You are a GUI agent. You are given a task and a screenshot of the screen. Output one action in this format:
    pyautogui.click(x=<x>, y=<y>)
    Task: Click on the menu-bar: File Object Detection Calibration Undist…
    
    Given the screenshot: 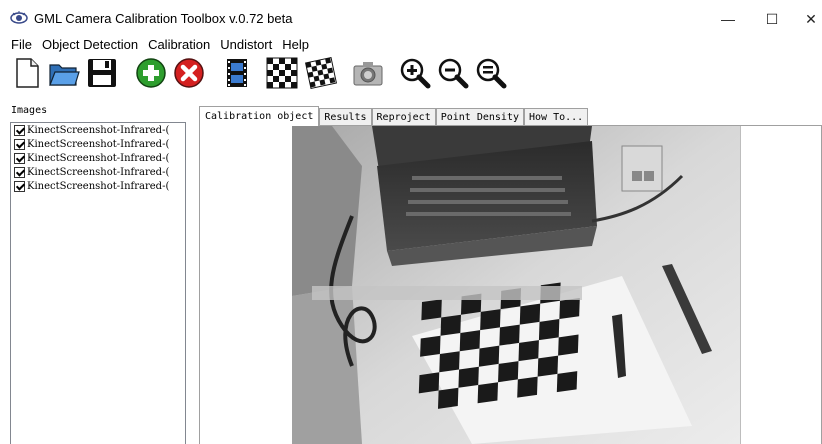 What is the action you would take?
    pyautogui.click(x=411, y=44)
    